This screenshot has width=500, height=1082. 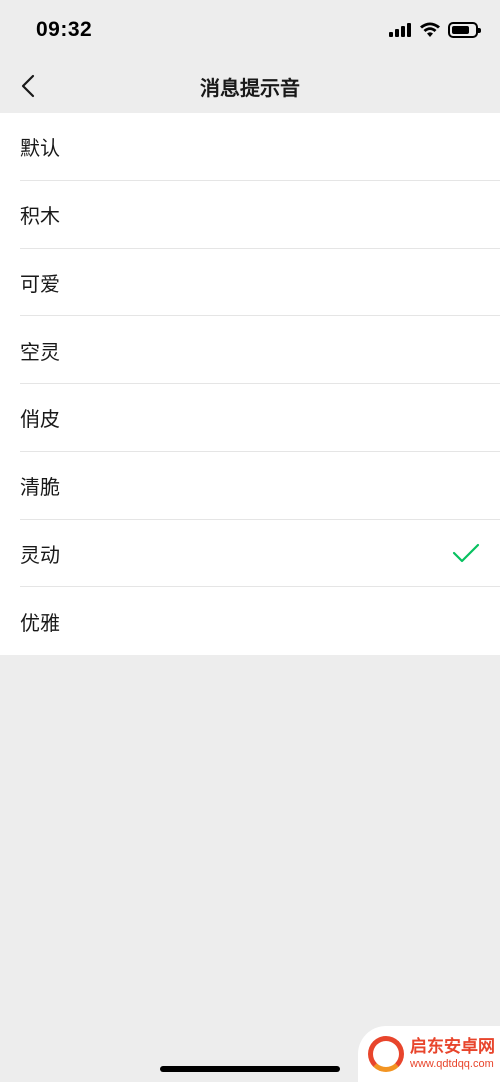 I want to click on navigation-bar: 消息提示音, so click(x=250, y=85).